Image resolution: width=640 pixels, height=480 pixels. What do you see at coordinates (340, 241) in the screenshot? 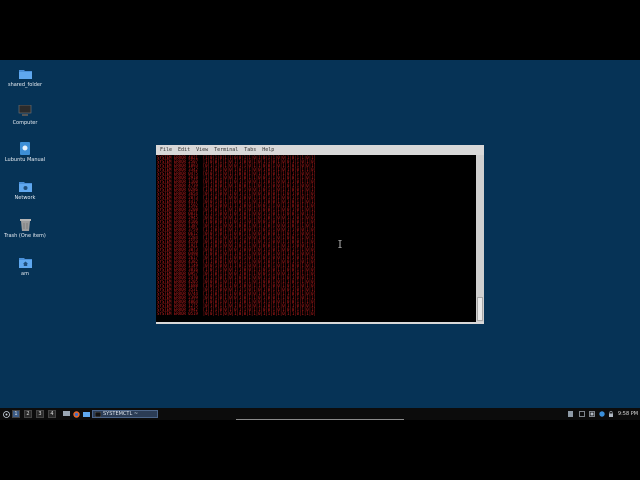
I see `text-cursor-icon` at bounding box center [340, 241].